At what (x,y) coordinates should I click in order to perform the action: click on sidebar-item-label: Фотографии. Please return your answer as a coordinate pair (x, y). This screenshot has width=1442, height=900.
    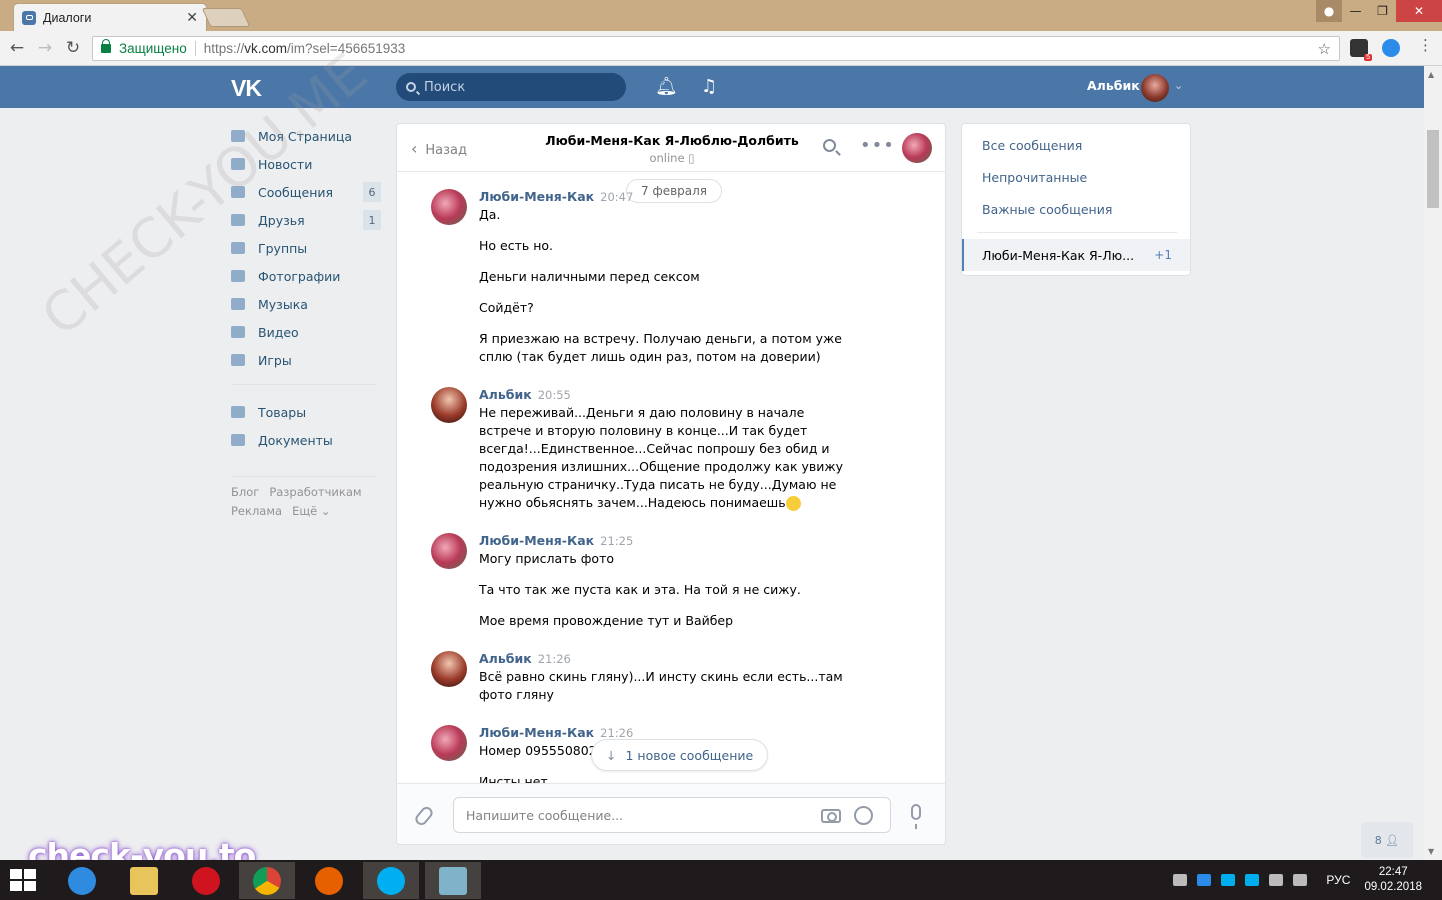
    Looking at the image, I should click on (299, 276).